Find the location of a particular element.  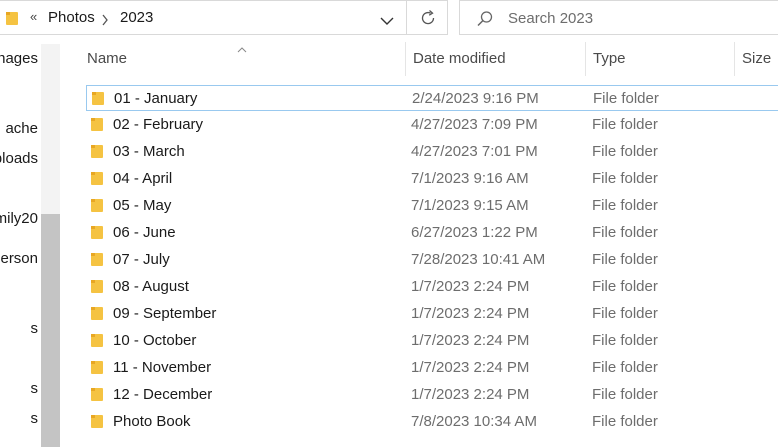

file-row: 08 - August 1/7/2023 2:24 PM File folder is located at coordinates (432, 287).